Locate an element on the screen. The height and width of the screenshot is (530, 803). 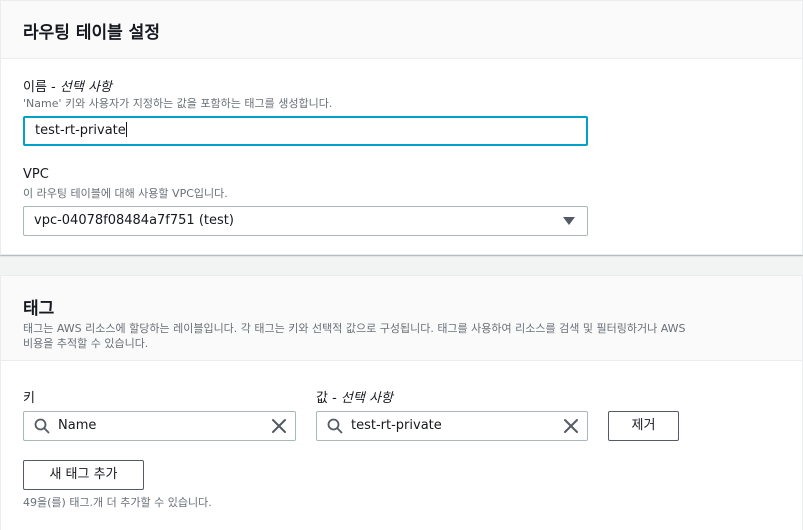
name-optional-label: 선택 사항 is located at coordinates (85, 87).